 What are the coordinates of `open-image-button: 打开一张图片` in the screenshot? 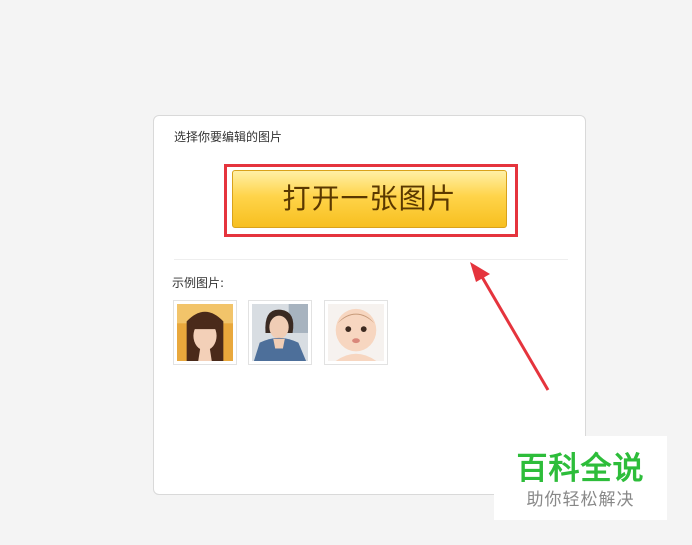 It's located at (369, 199).